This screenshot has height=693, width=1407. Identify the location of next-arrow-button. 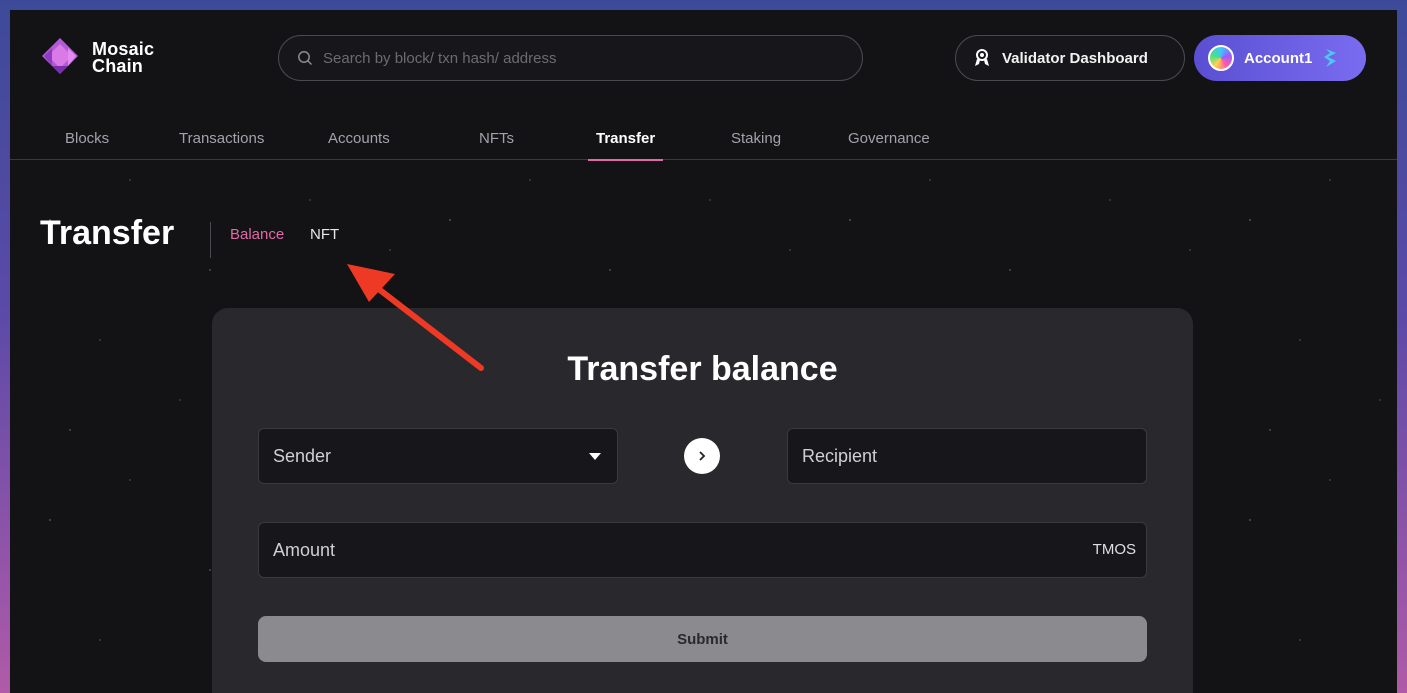
(702, 456).